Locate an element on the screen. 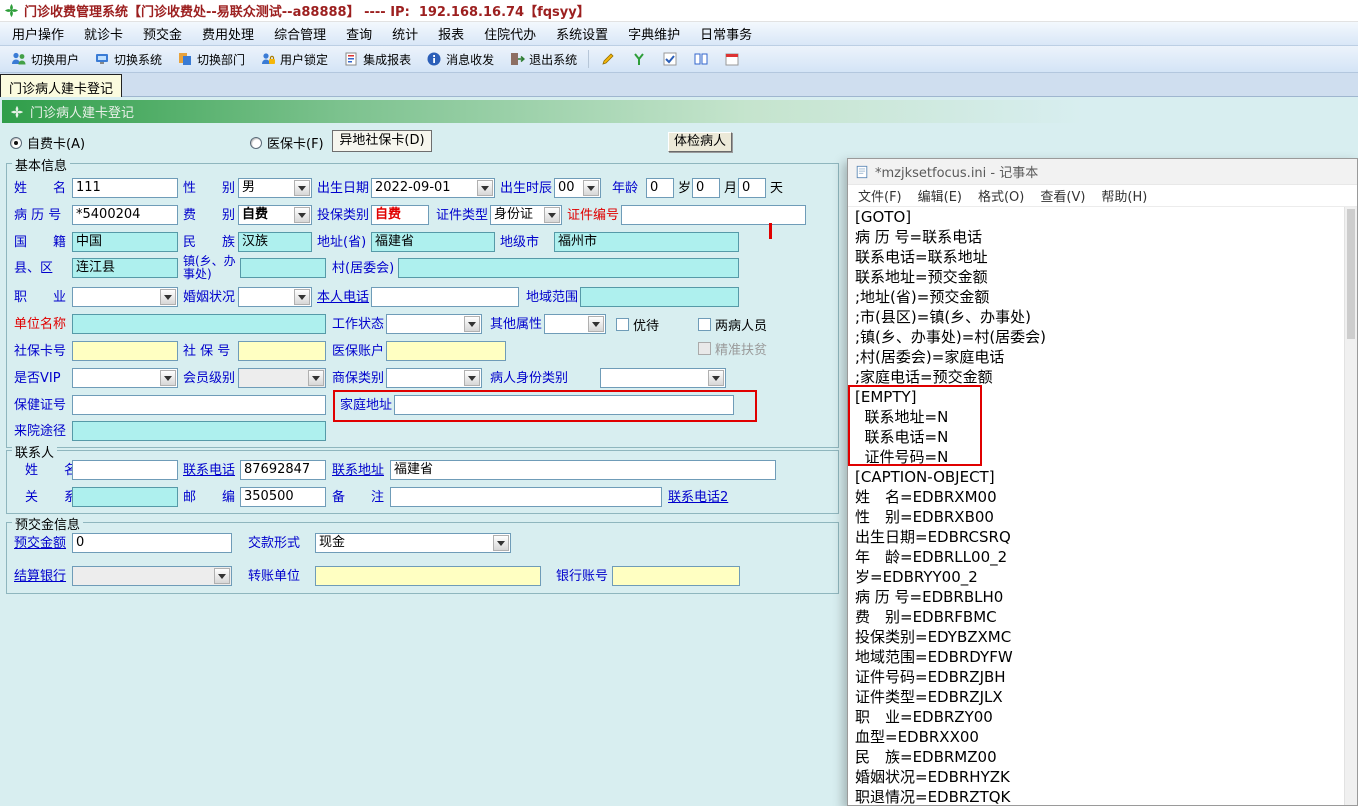  preferential-checkbox: 优待 is located at coordinates (637, 324).